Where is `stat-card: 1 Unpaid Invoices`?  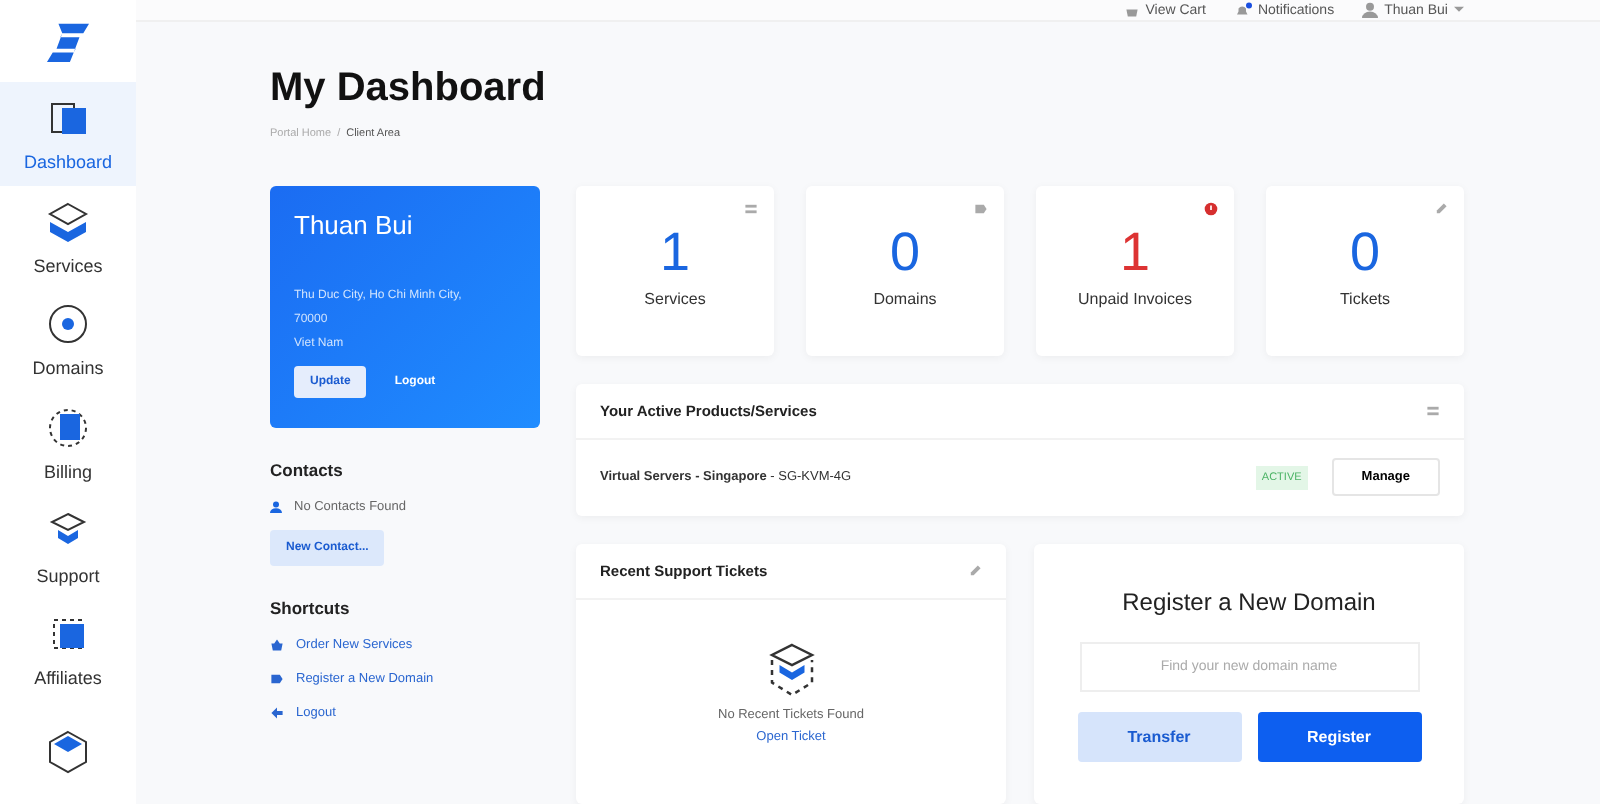
stat-card: 1 Unpaid Invoices is located at coordinates (1135, 271).